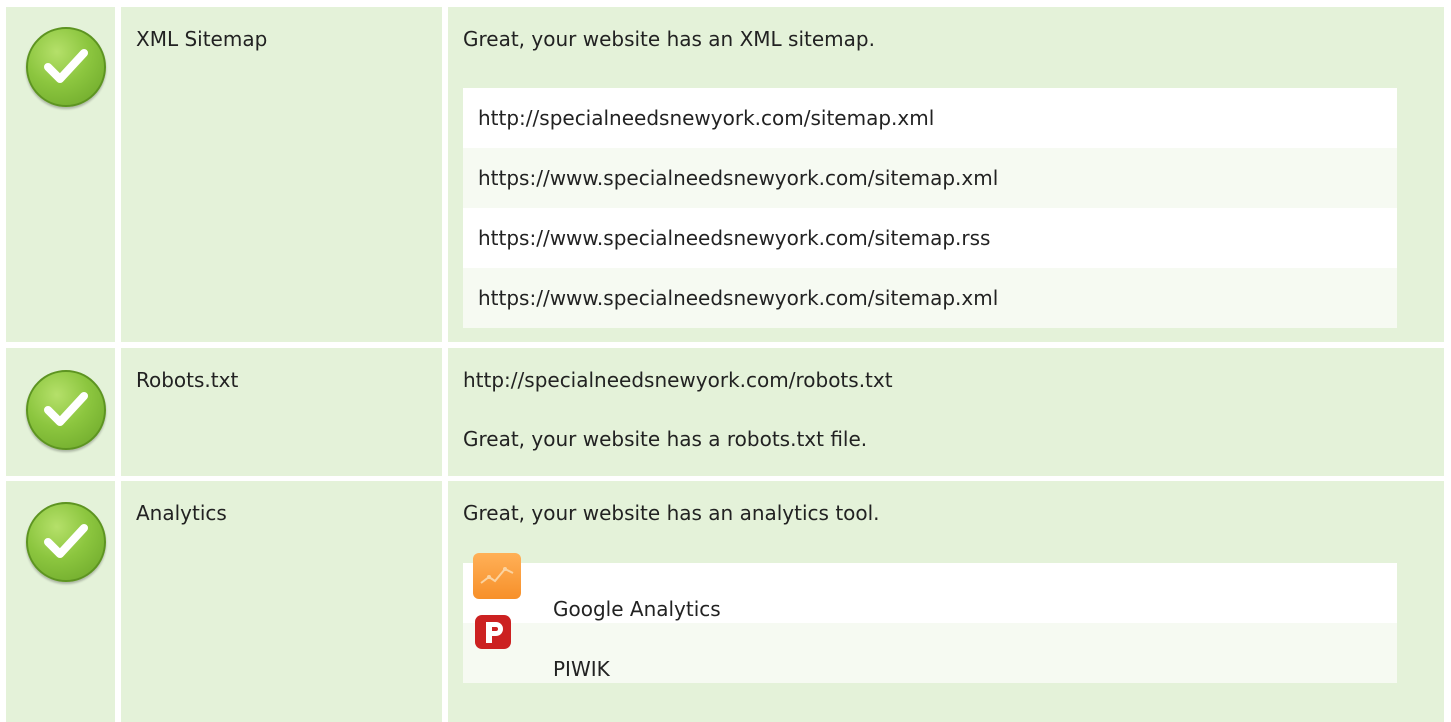 The width and height of the screenshot is (1451, 722). I want to click on check-name-cell: Analytics, so click(281, 601).